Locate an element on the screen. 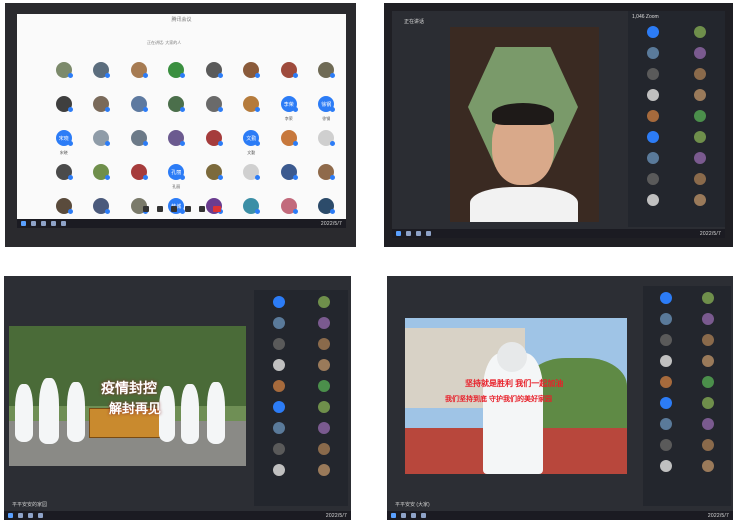 The width and height of the screenshot is (736, 523). participant-tile: 李荣 李荣 is located at coordinates (289, 109).